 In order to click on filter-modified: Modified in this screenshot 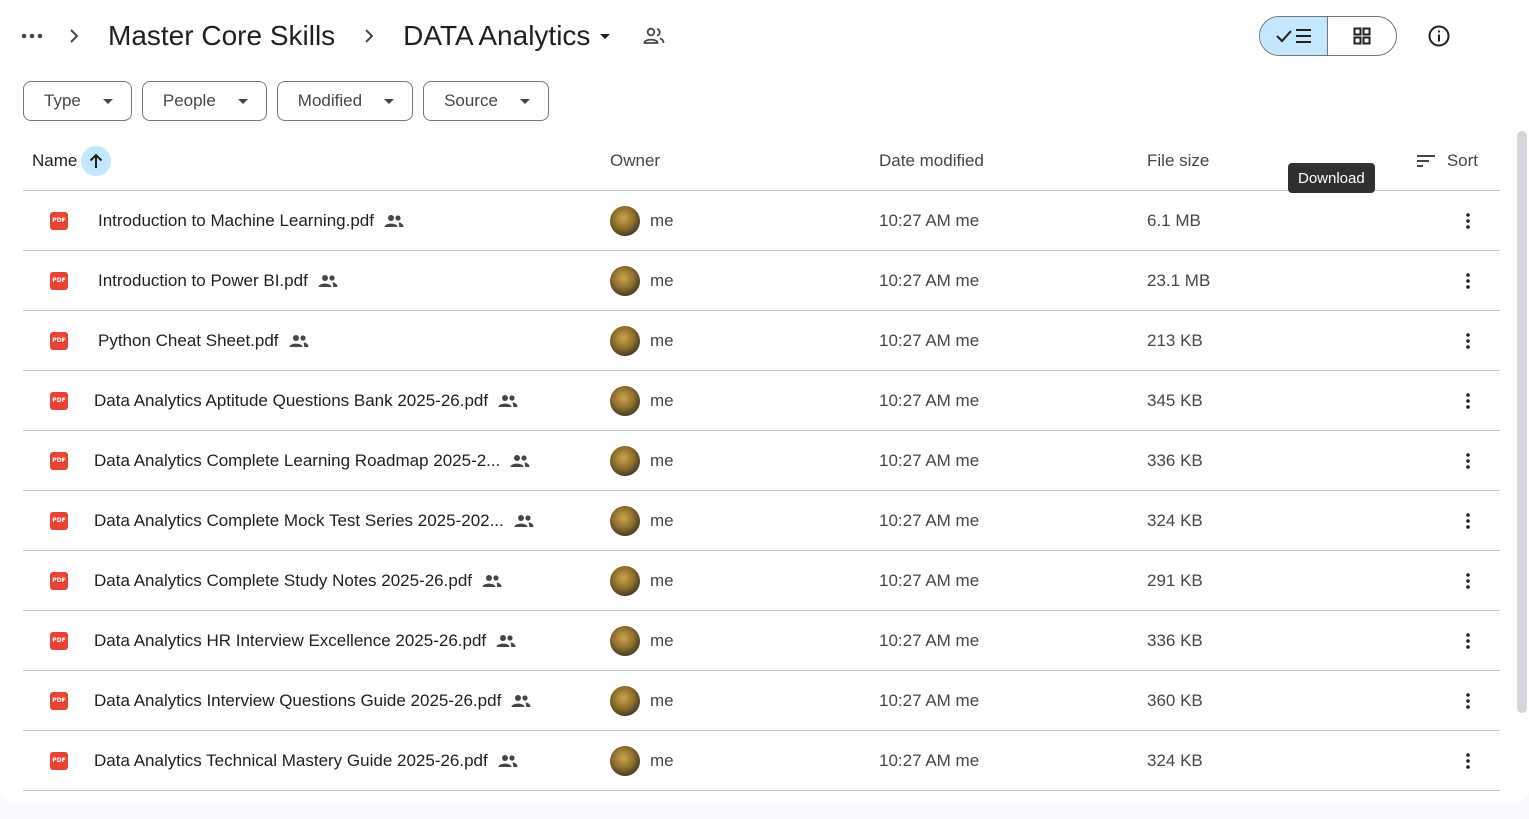, I will do `click(345, 101)`.